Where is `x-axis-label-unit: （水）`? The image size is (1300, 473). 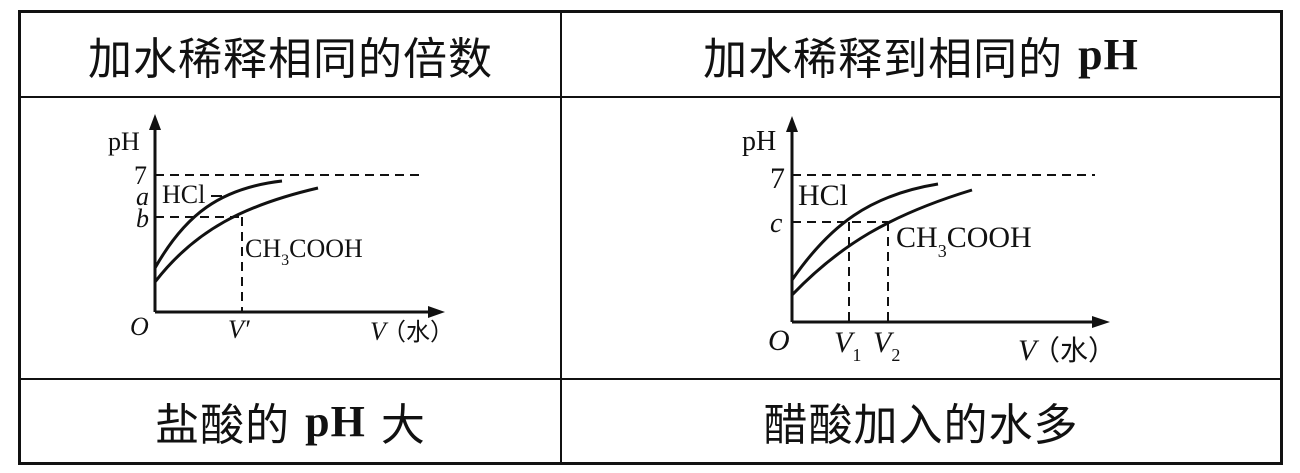 x-axis-label-unit: （水） is located at coordinates (1074, 351).